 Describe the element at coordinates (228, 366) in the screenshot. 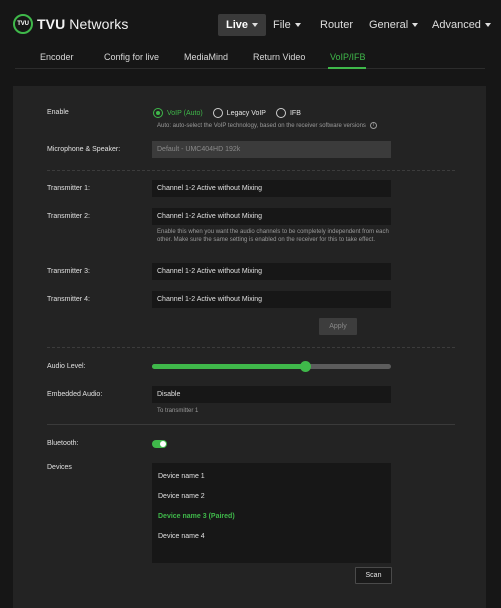

I see `audio-level-fill` at that location.